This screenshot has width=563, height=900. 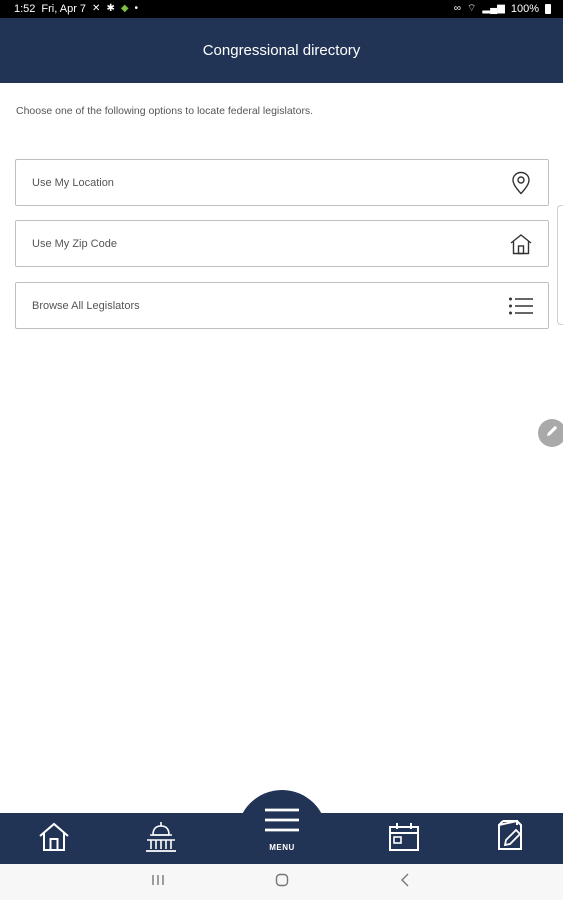 What do you see at coordinates (282, 305) in the screenshot?
I see `browse-all-legislators-button: Browse All Legislators` at bounding box center [282, 305].